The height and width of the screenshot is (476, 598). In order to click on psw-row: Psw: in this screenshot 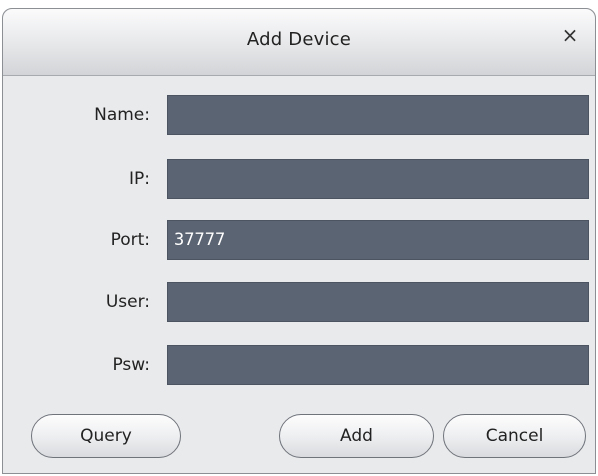, I will do `click(299, 366)`.